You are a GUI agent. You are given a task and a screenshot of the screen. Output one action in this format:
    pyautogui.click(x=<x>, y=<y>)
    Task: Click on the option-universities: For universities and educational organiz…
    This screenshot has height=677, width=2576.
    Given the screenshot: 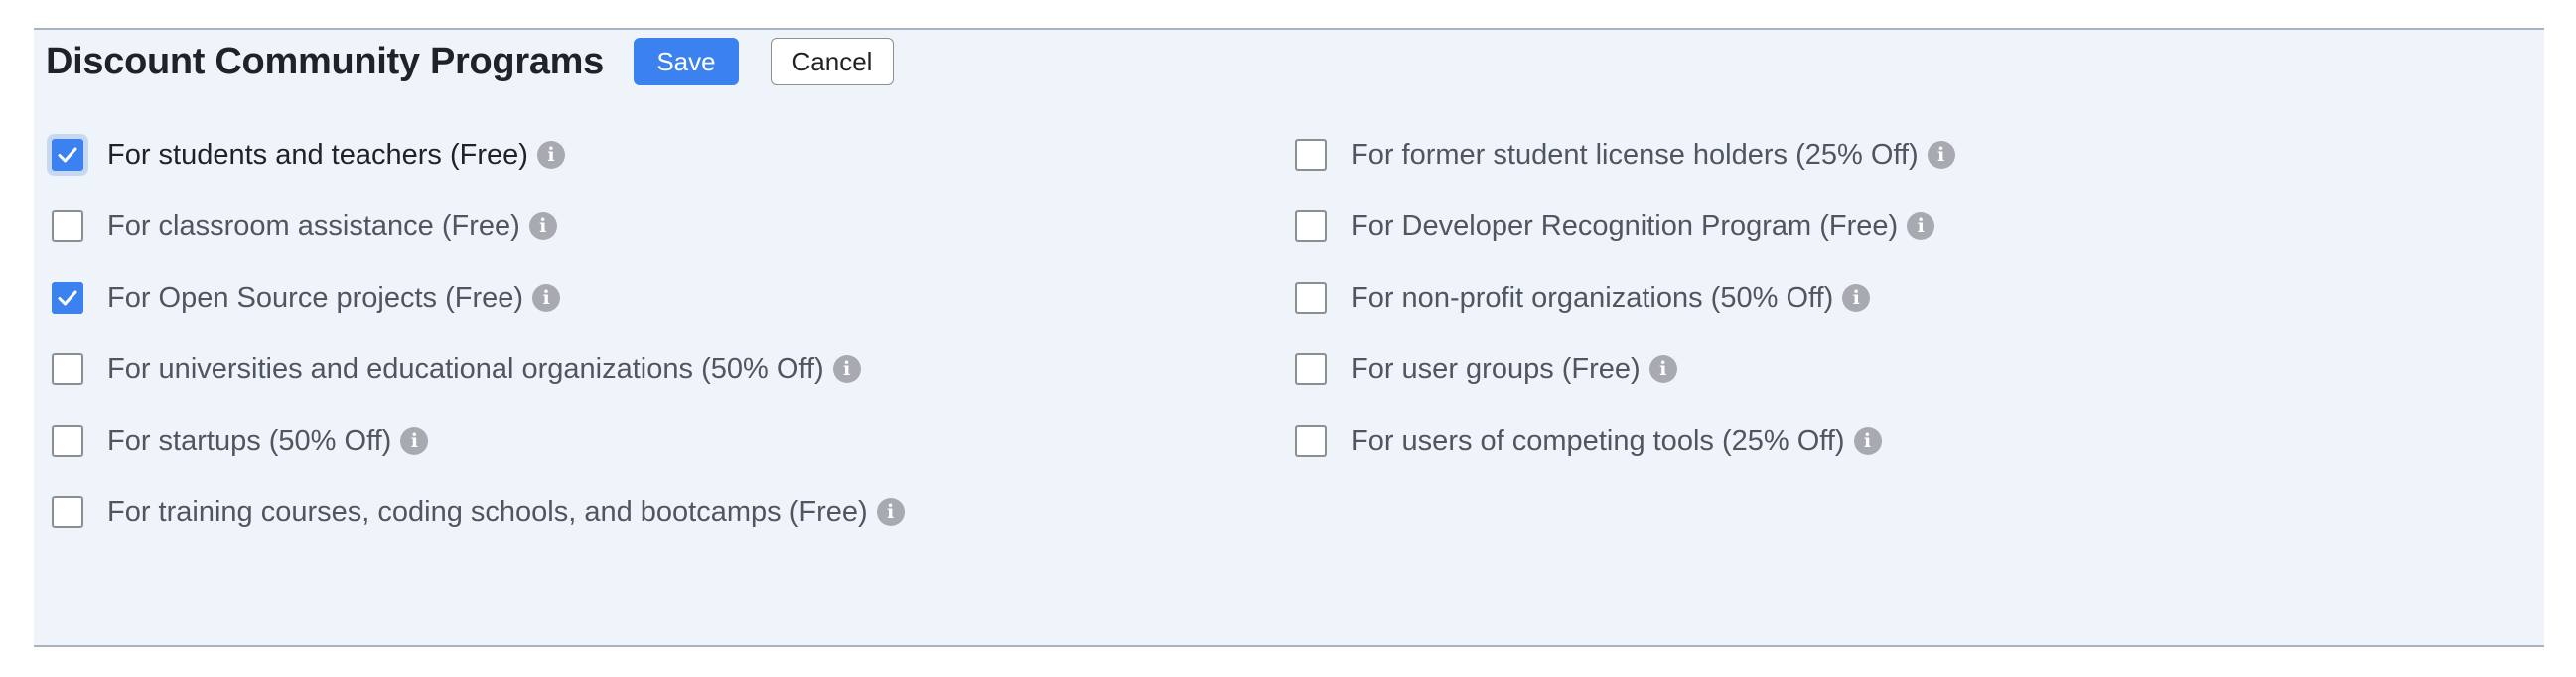 What is the action you would take?
    pyautogui.click(x=479, y=370)
    